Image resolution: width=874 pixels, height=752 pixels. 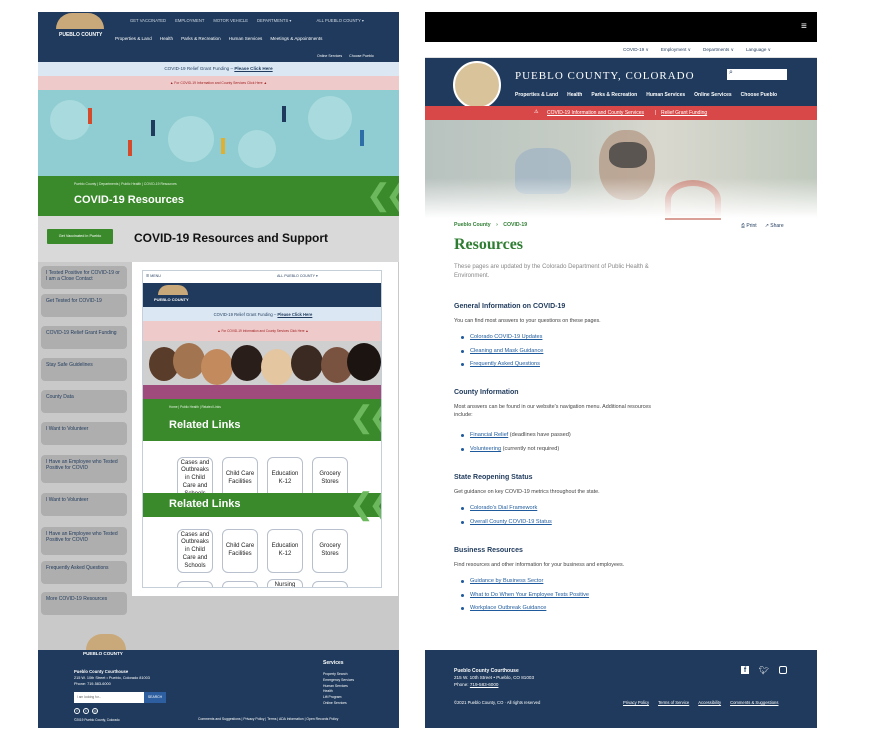 I want to click on footer-privacy-link: Privacy Policy, so click(x=636, y=702).